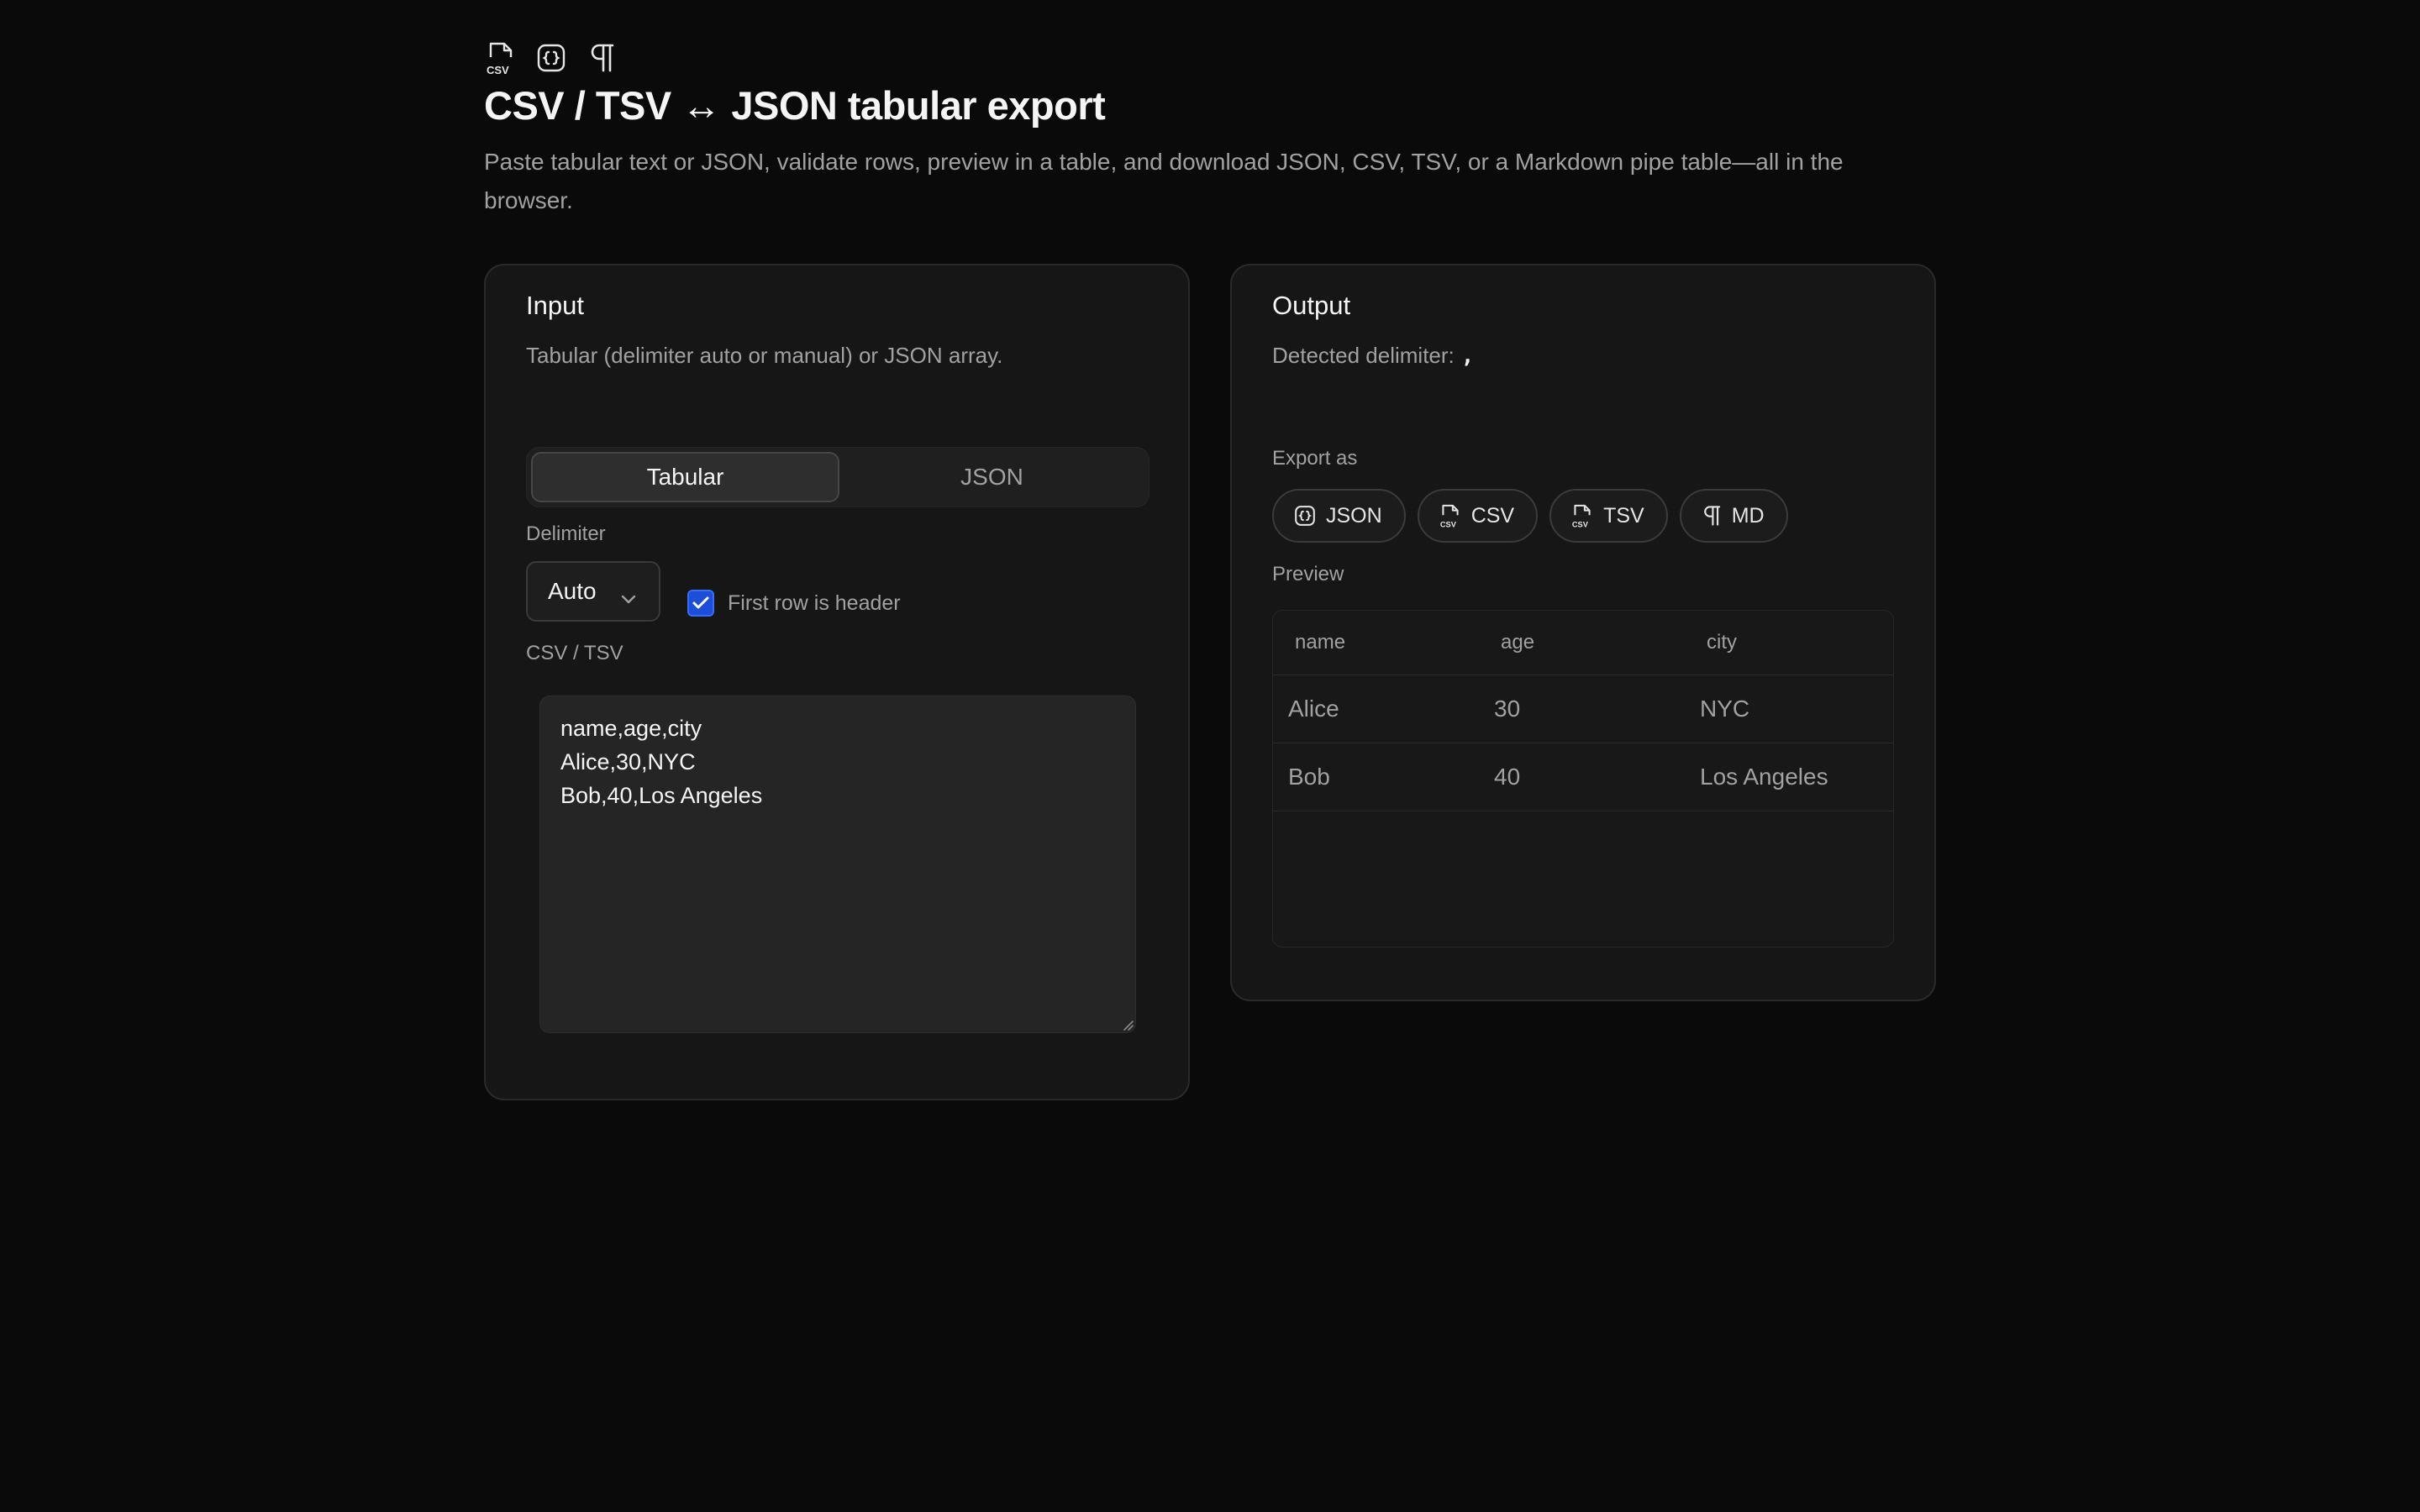  What do you see at coordinates (814, 603) in the screenshot?
I see `header-checkbox-label: First row is header` at bounding box center [814, 603].